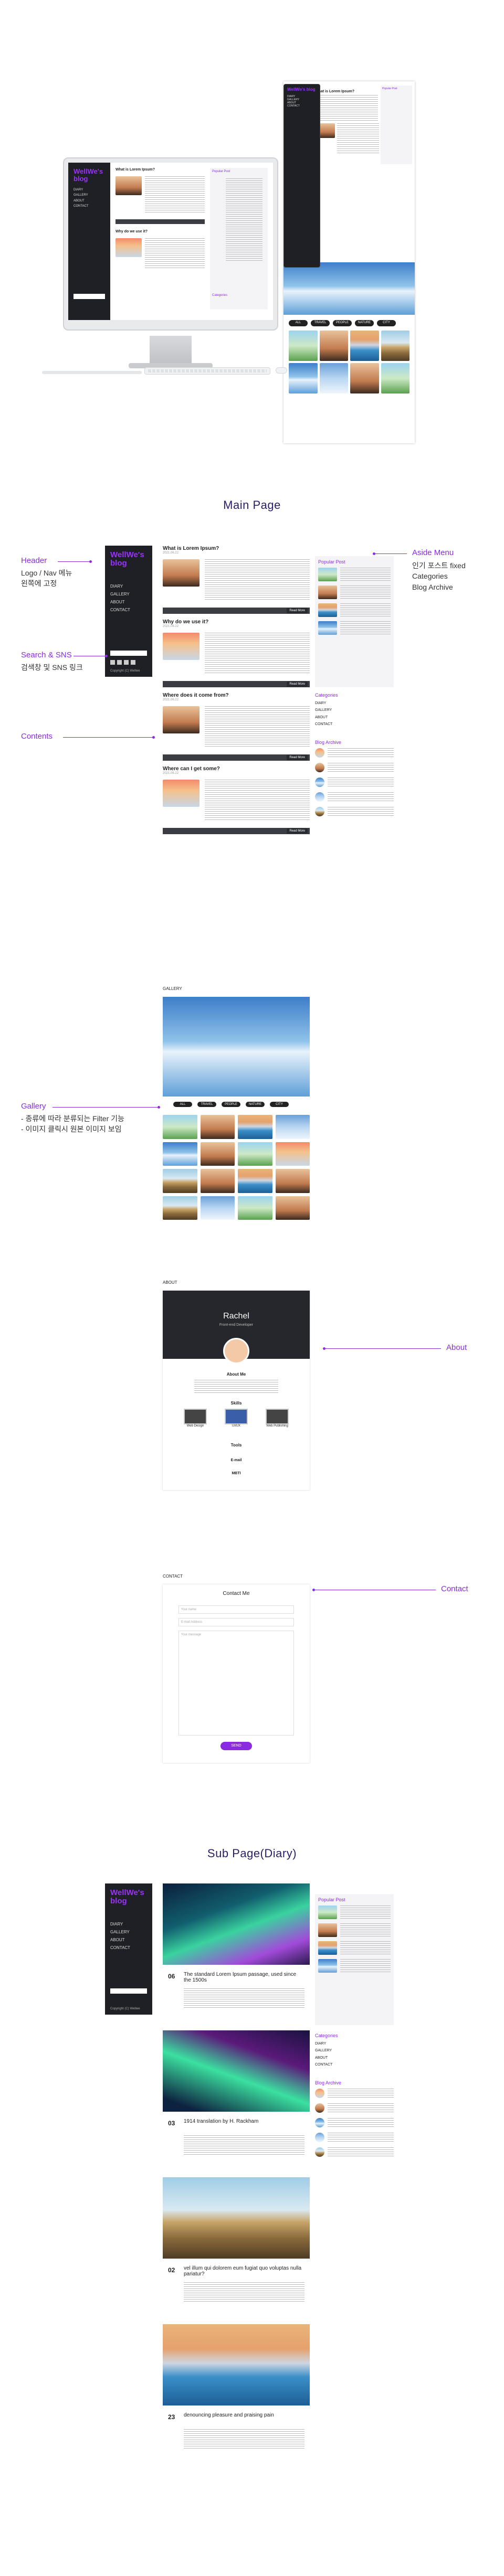  What do you see at coordinates (236, 1683) in the screenshot?
I see `message-field: Your message` at bounding box center [236, 1683].